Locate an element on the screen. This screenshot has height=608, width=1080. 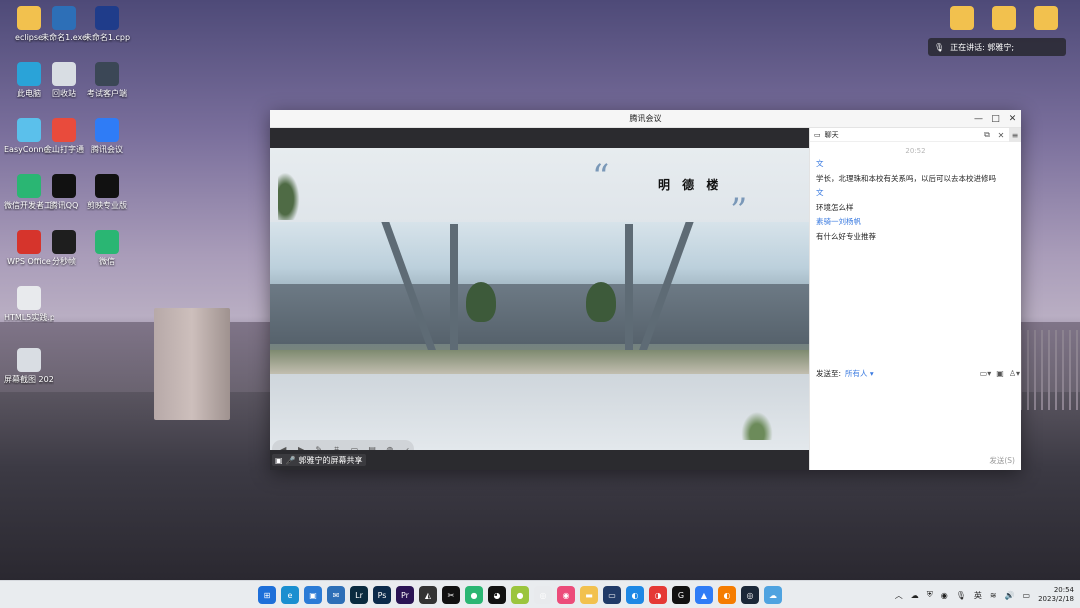
desktop-icon: 腾讯会议 is located at coordinates (107, 136).